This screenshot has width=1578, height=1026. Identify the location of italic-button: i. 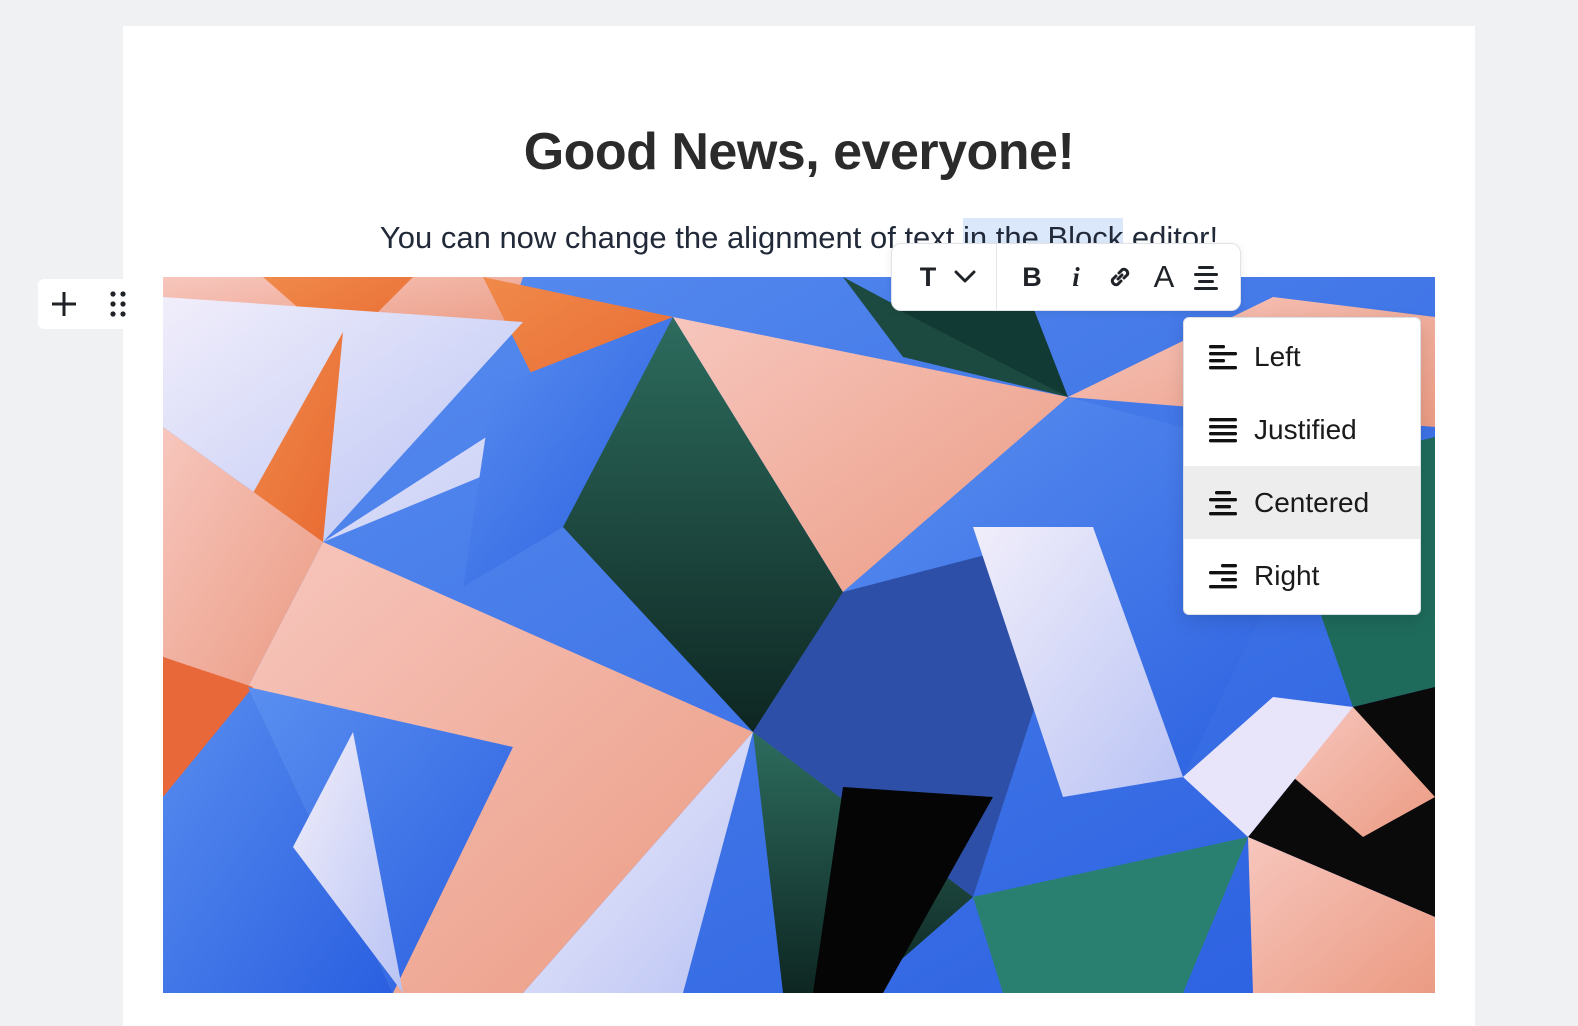
(1076, 277).